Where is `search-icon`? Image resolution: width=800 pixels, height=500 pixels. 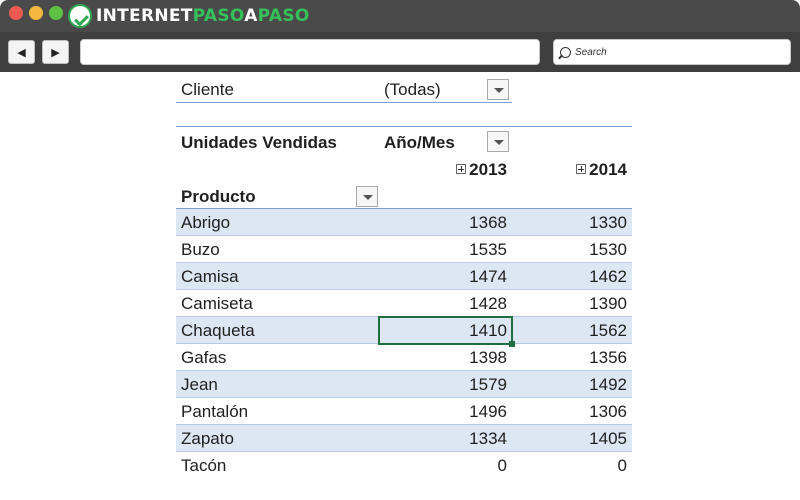
search-icon is located at coordinates (565, 52).